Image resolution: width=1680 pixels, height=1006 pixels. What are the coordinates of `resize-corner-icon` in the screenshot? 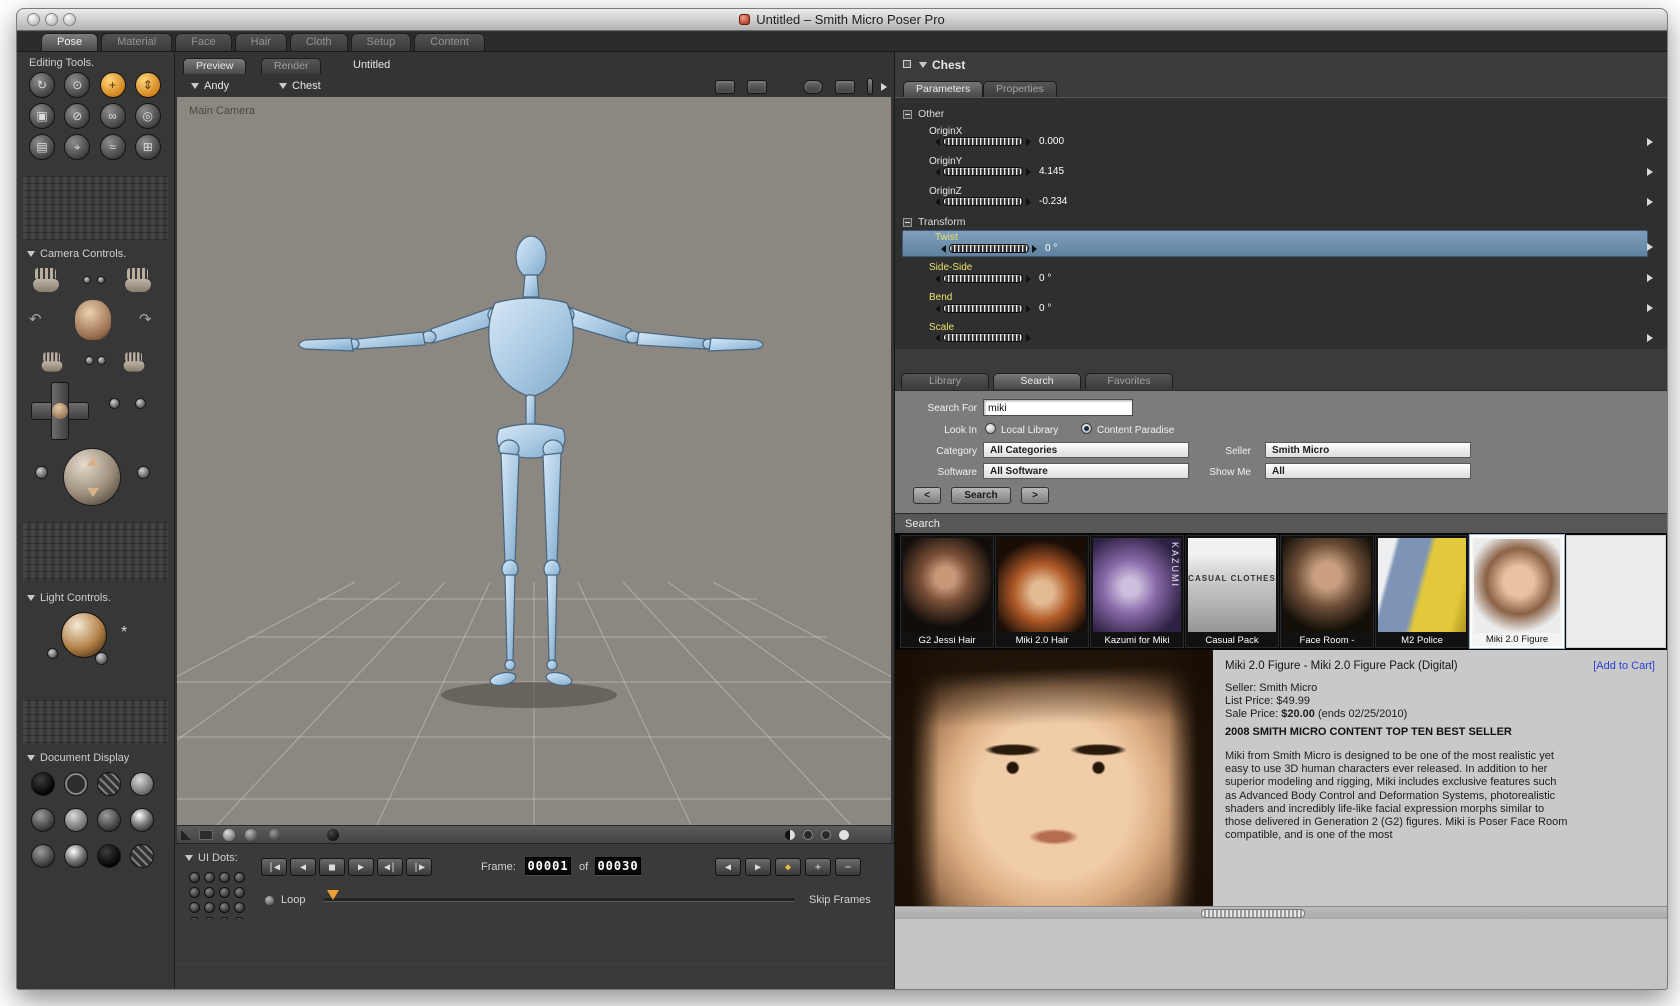 It's located at (186, 835).